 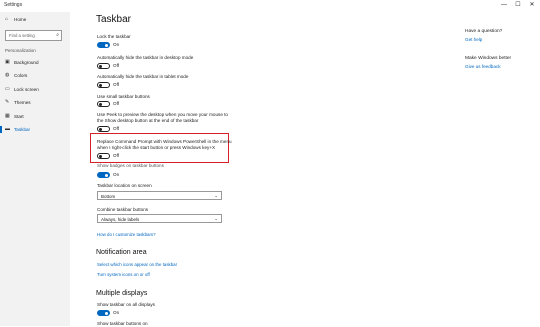 I want to click on setting-label: Show taskbar on all displays, so click(x=126, y=304).